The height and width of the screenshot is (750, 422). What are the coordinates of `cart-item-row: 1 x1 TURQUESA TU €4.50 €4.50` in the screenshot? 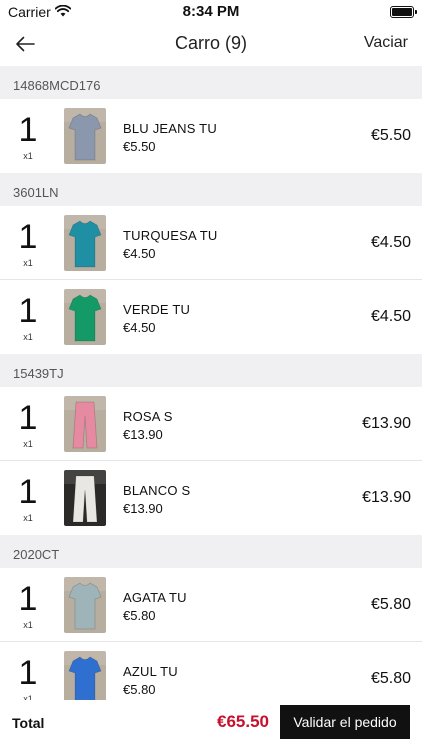 It's located at (211, 243).